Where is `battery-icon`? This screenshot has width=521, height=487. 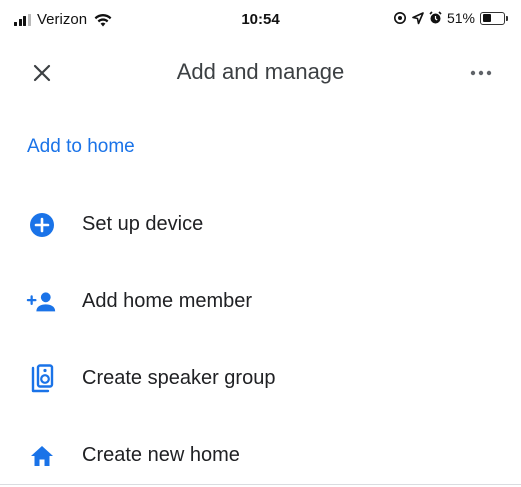 battery-icon is located at coordinates (494, 18).